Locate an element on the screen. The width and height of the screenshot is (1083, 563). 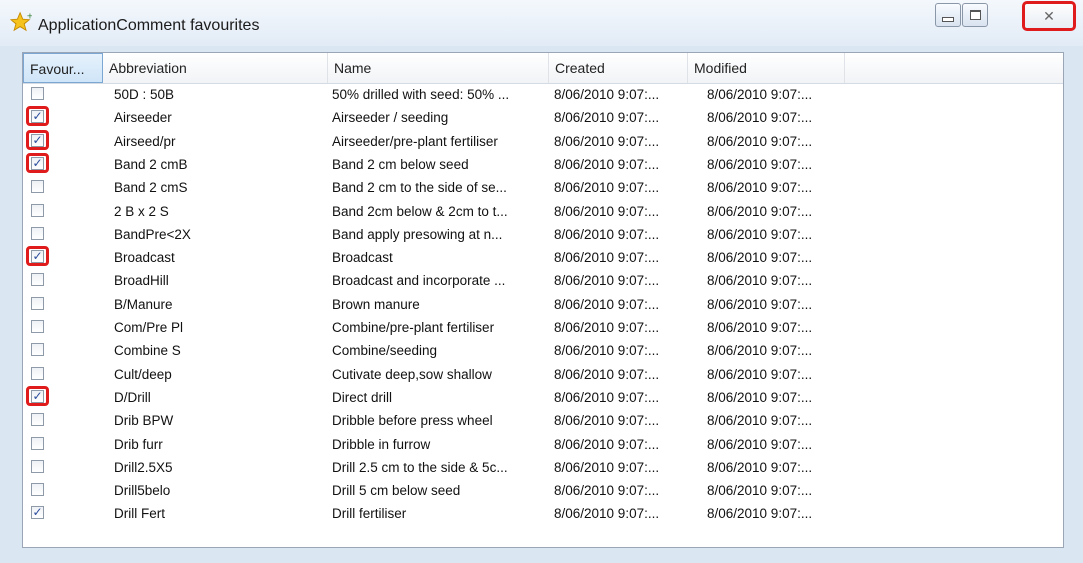
abbreviation-cell: Broadcast is located at coordinates (144, 258).